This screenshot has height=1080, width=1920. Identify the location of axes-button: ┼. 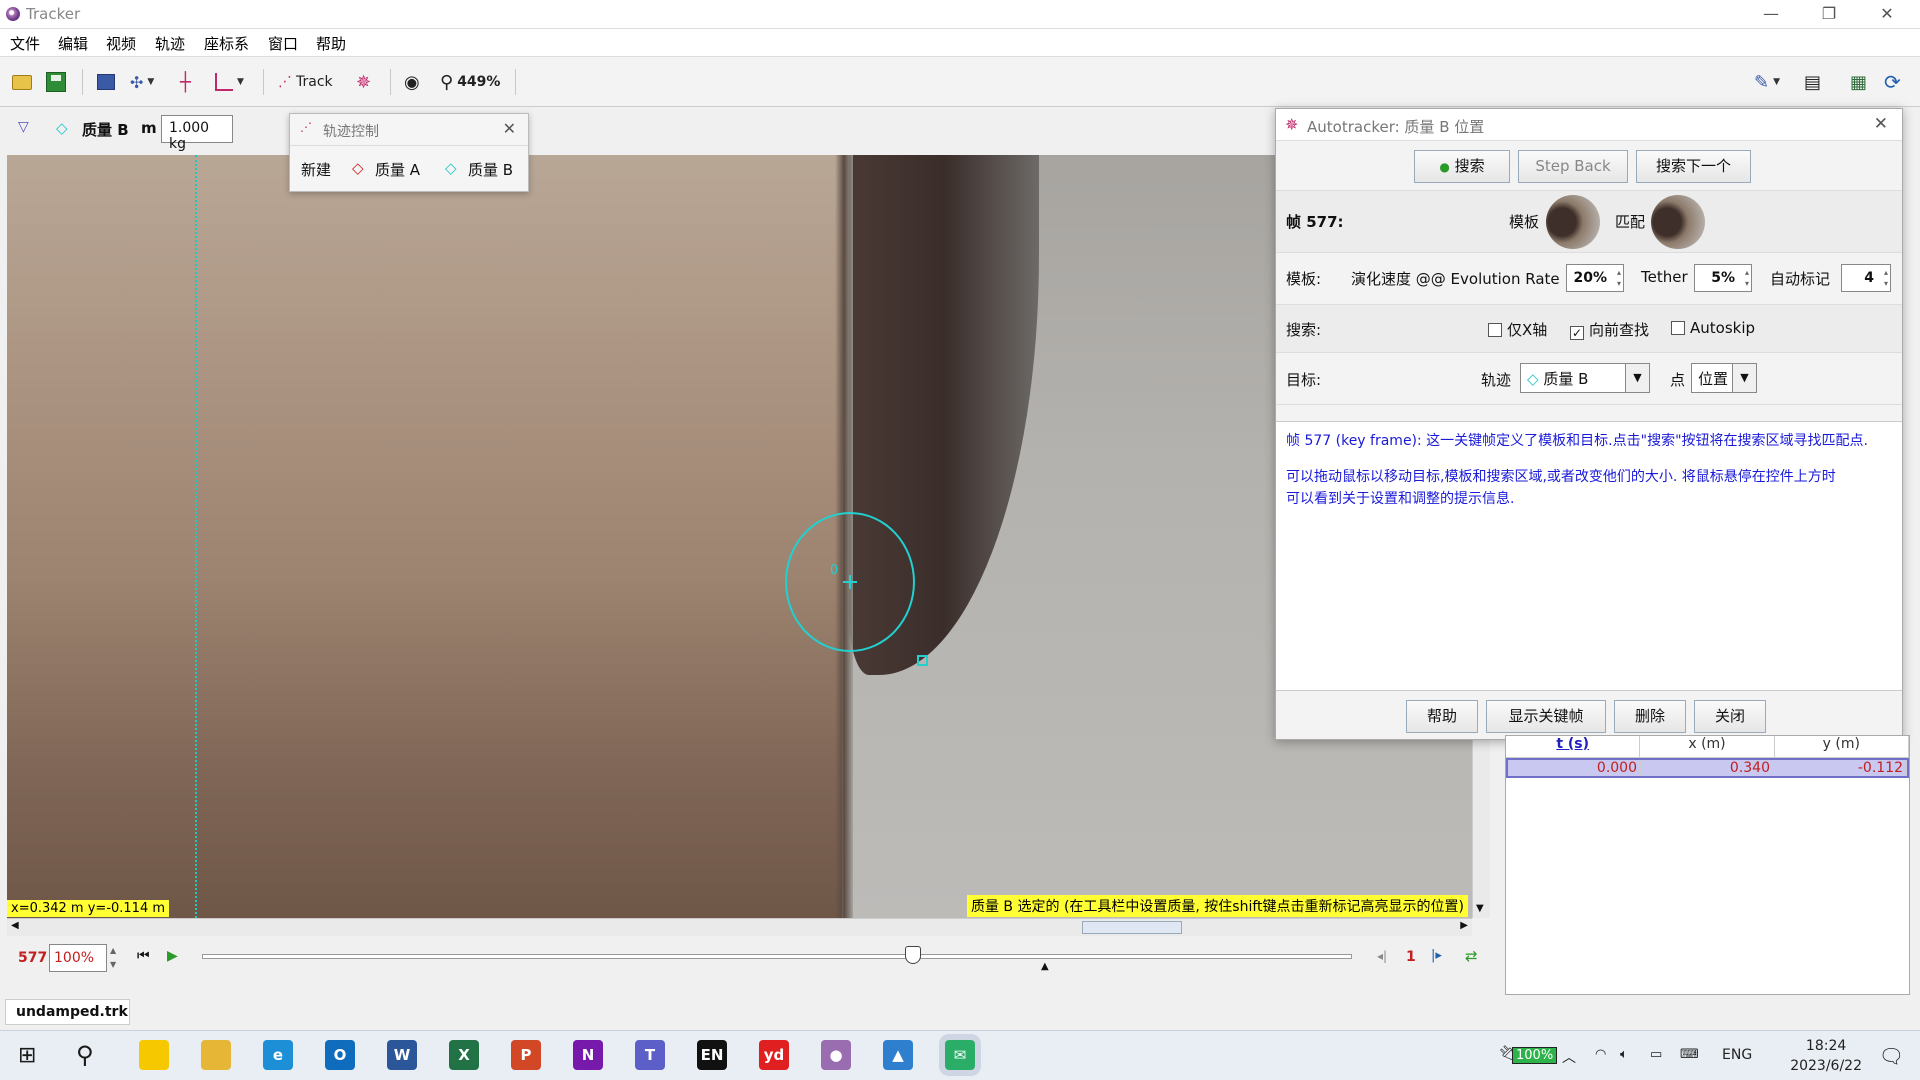
(185, 82).